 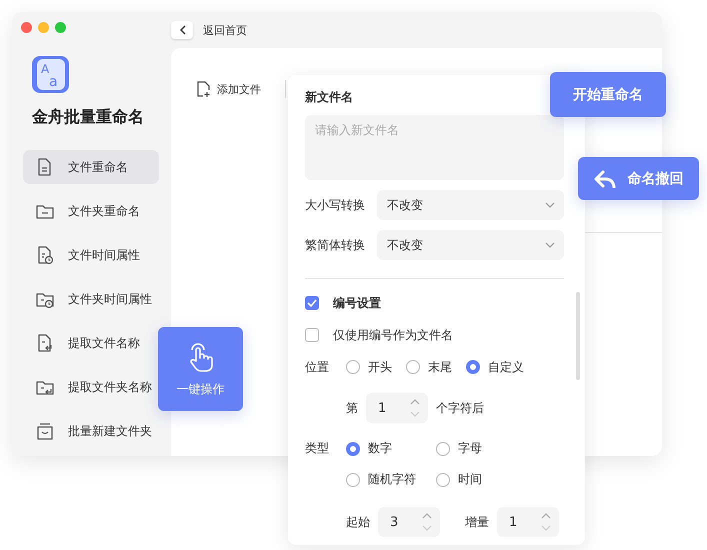 I want to click on radio-option: 自定义, so click(x=495, y=367).